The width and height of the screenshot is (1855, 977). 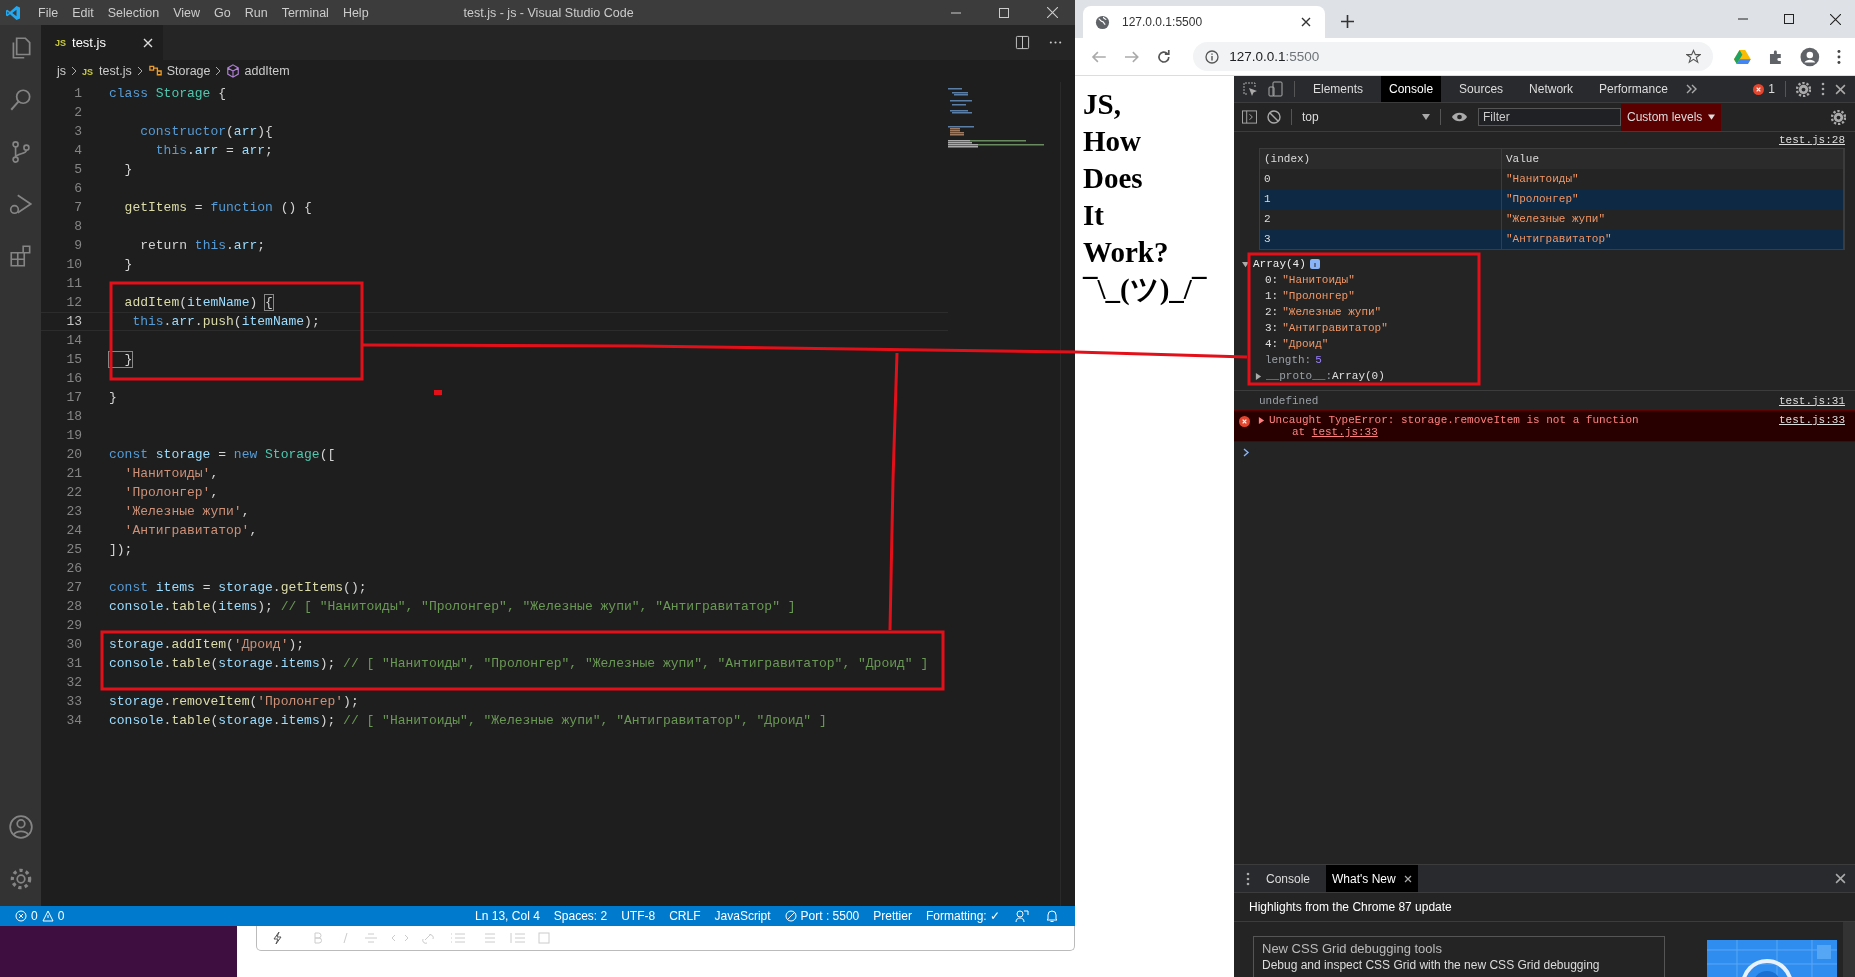 I want to click on triangle-icon, so click(x=1742, y=56).